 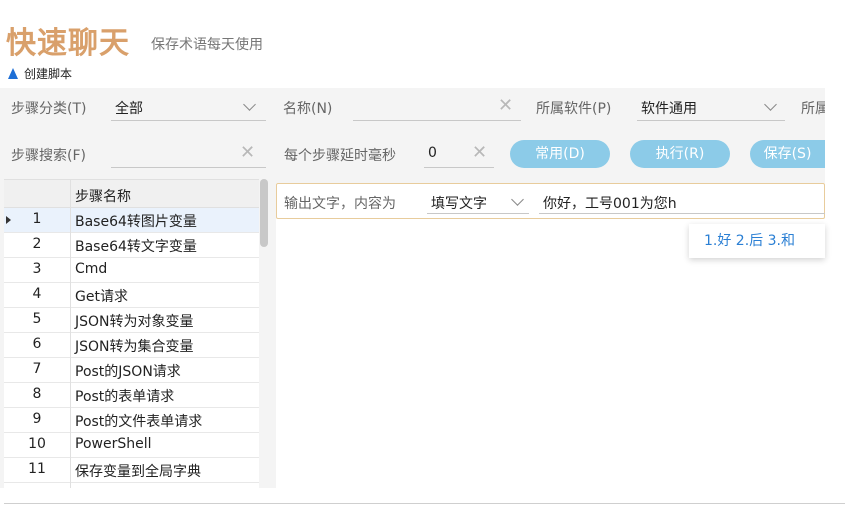 I want to click on table-row: 6 JSON转为集合变量, so click(x=131, y=345).